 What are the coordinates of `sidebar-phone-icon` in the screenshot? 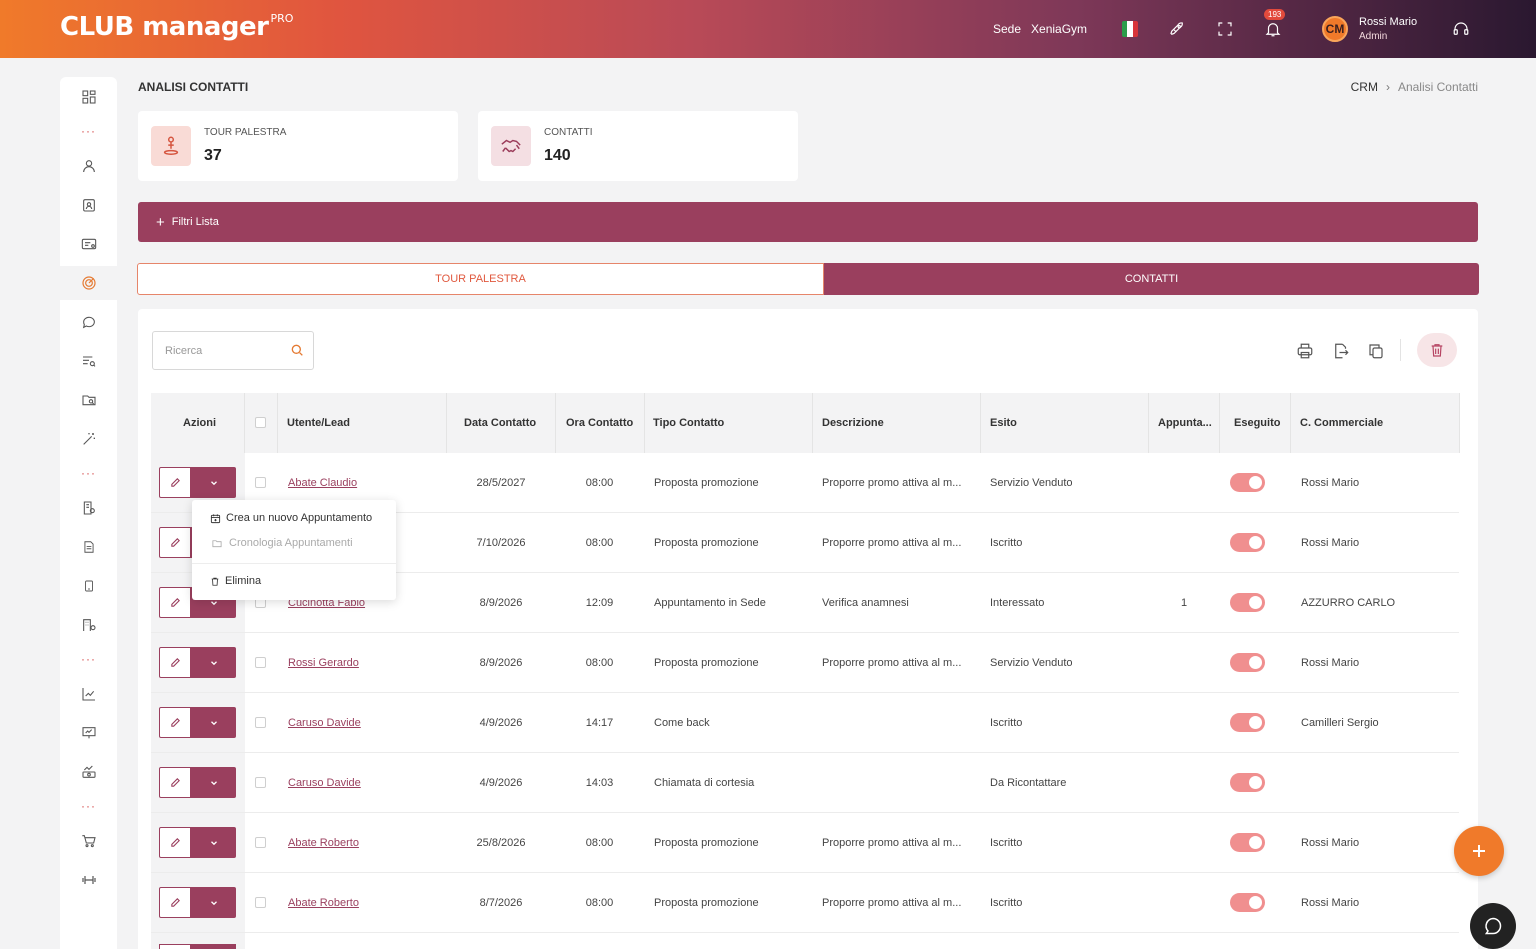 It's located at (88, 586).